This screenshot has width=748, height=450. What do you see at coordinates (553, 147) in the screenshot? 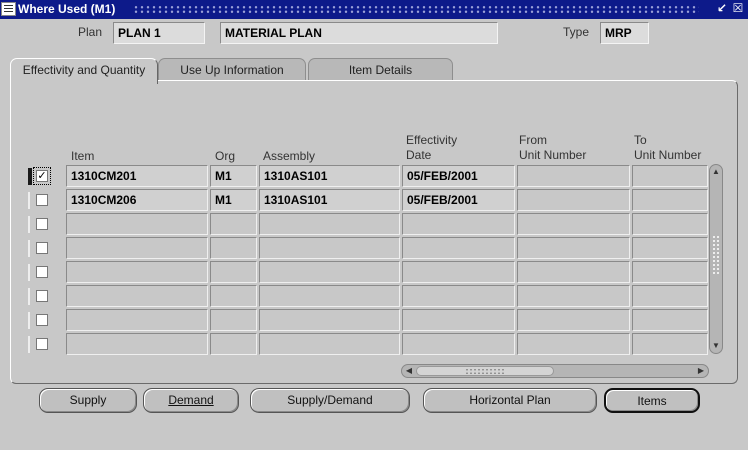
I see `column-header-from-unit-number: From Unit Number` at bounding box center [553, 147].